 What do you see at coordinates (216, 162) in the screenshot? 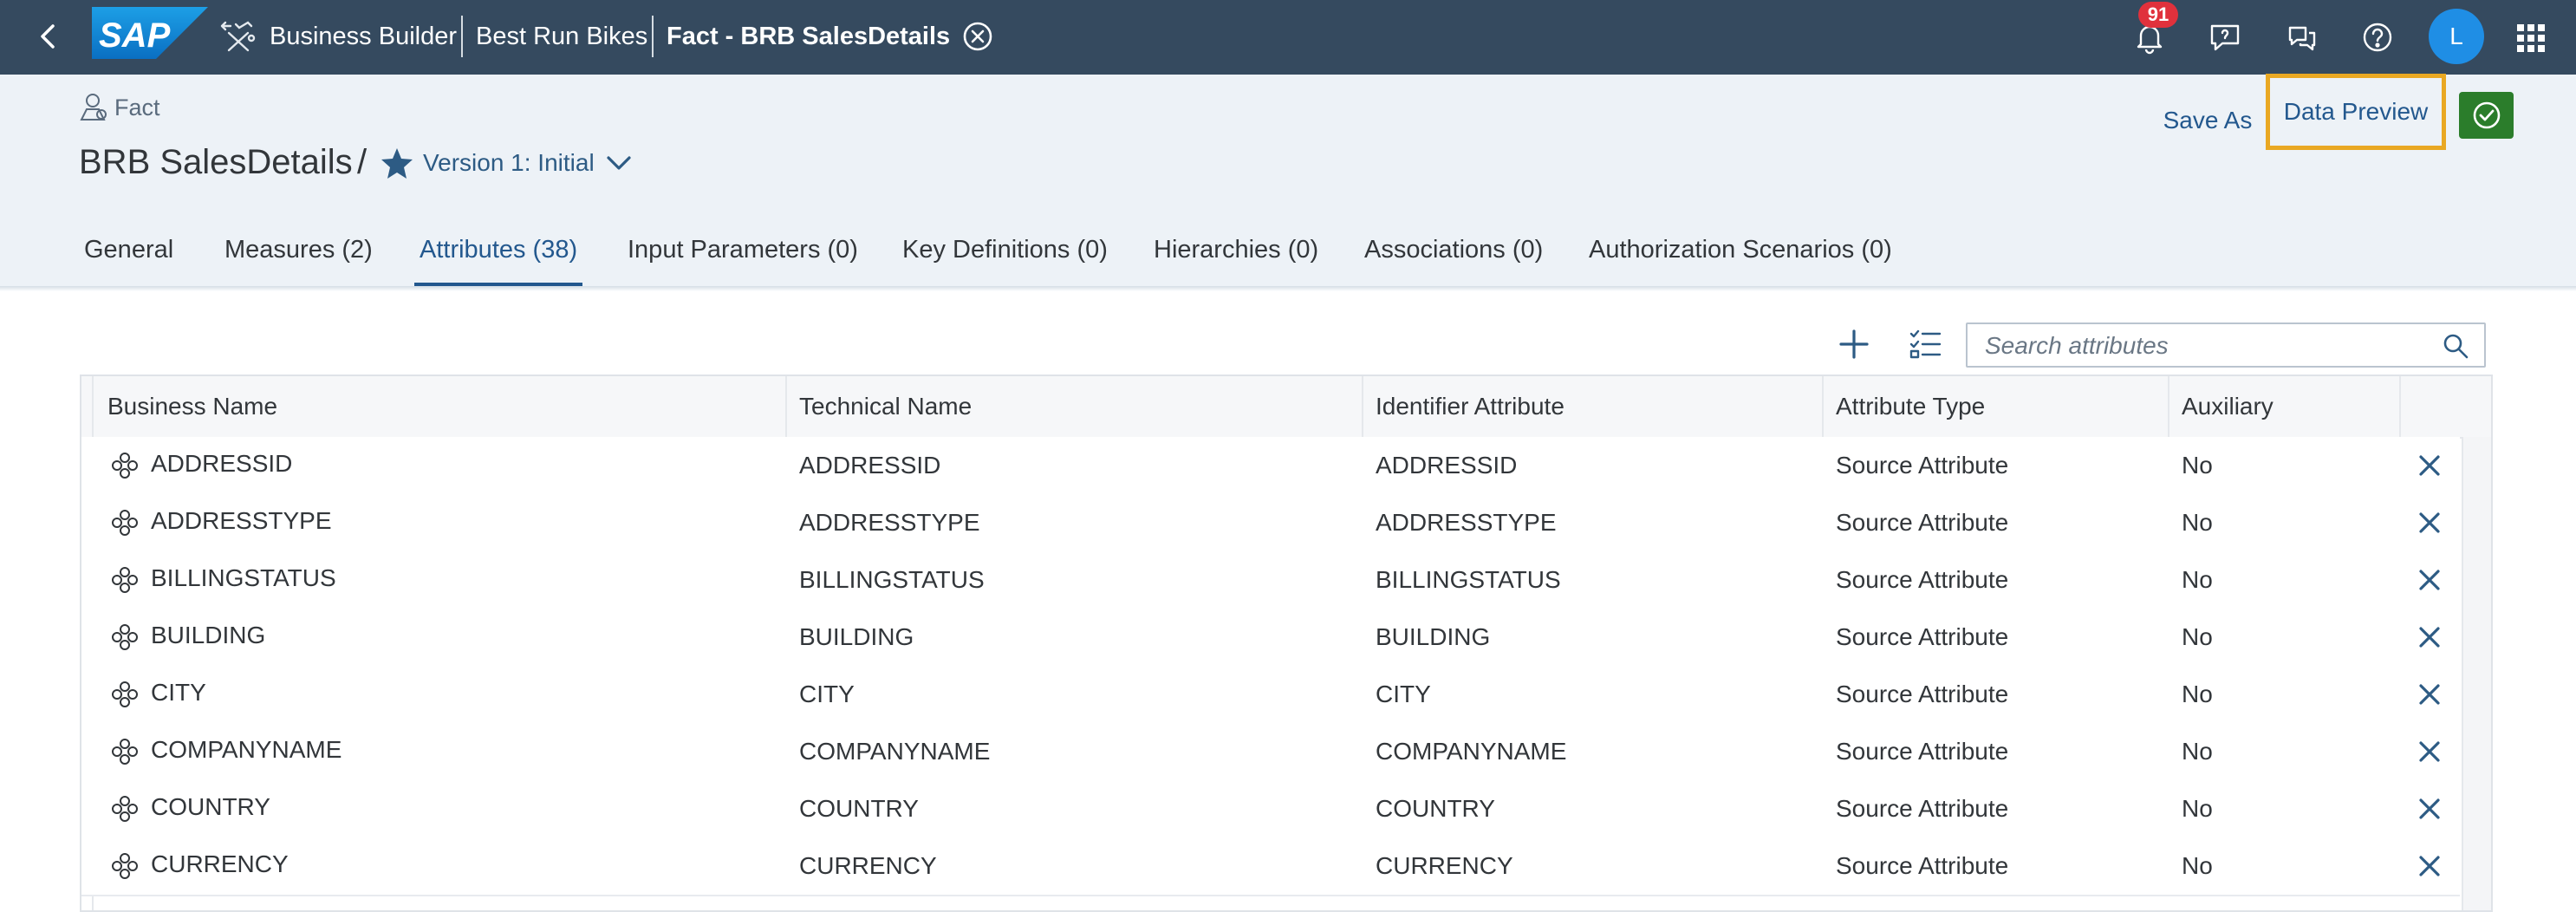
I see `object-title: BRB SalesDetails` at bounding box center [216, 162].